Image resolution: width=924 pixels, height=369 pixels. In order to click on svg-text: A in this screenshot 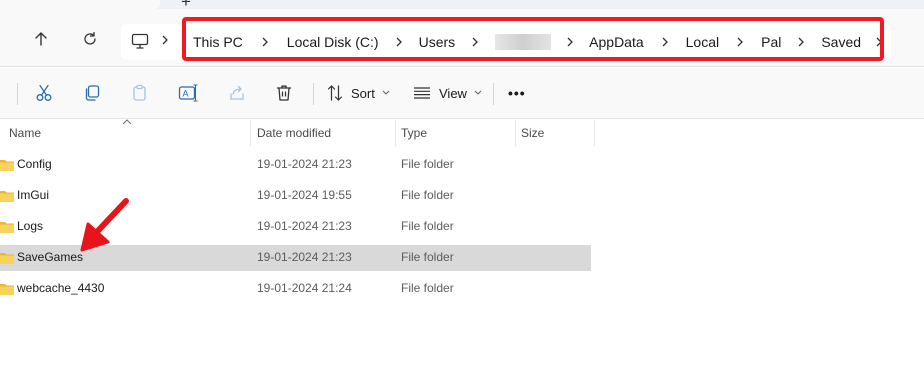, I will do `click(186, 94)`.